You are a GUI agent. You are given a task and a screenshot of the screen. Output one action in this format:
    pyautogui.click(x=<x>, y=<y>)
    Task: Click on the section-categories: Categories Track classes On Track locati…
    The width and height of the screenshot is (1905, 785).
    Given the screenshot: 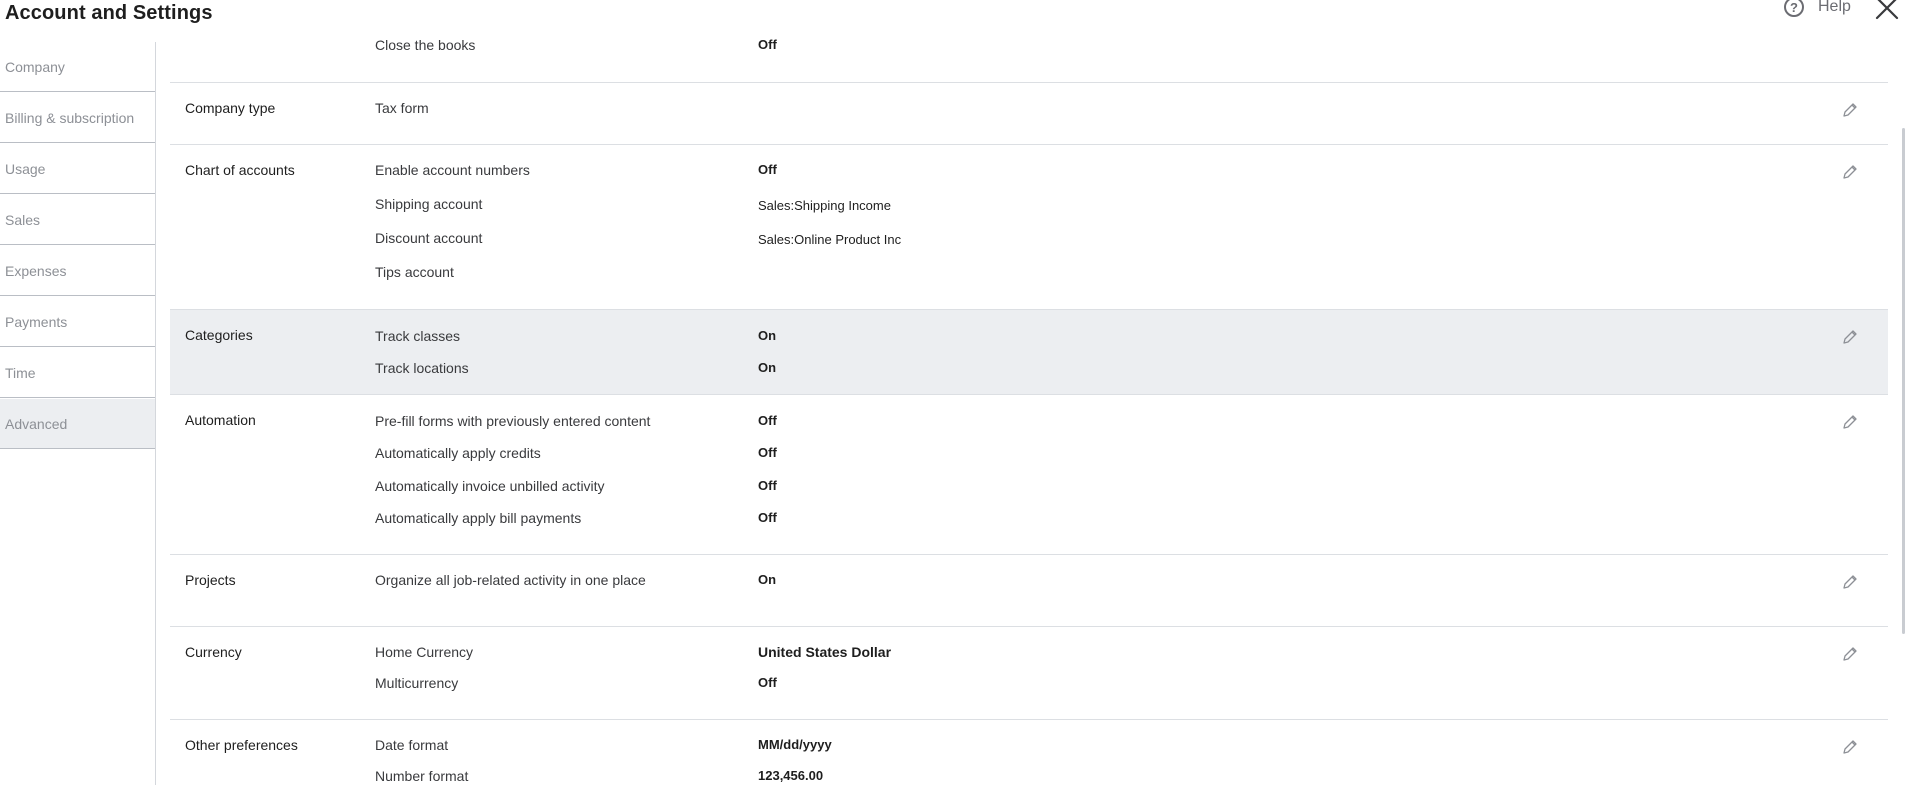 What is the action you would take?
    pyautogui.click(x=1029, y=352)
    